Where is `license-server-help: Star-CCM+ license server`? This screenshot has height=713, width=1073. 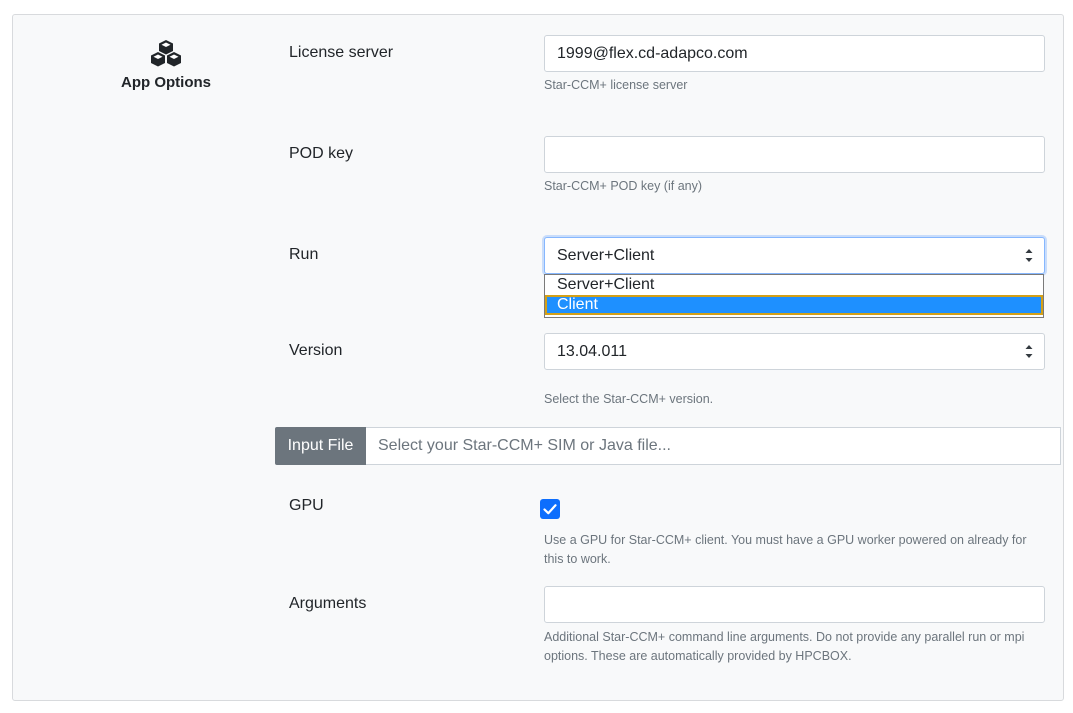 license-server-help: Star-CCM+ license server is located at coordinates (616, 85).